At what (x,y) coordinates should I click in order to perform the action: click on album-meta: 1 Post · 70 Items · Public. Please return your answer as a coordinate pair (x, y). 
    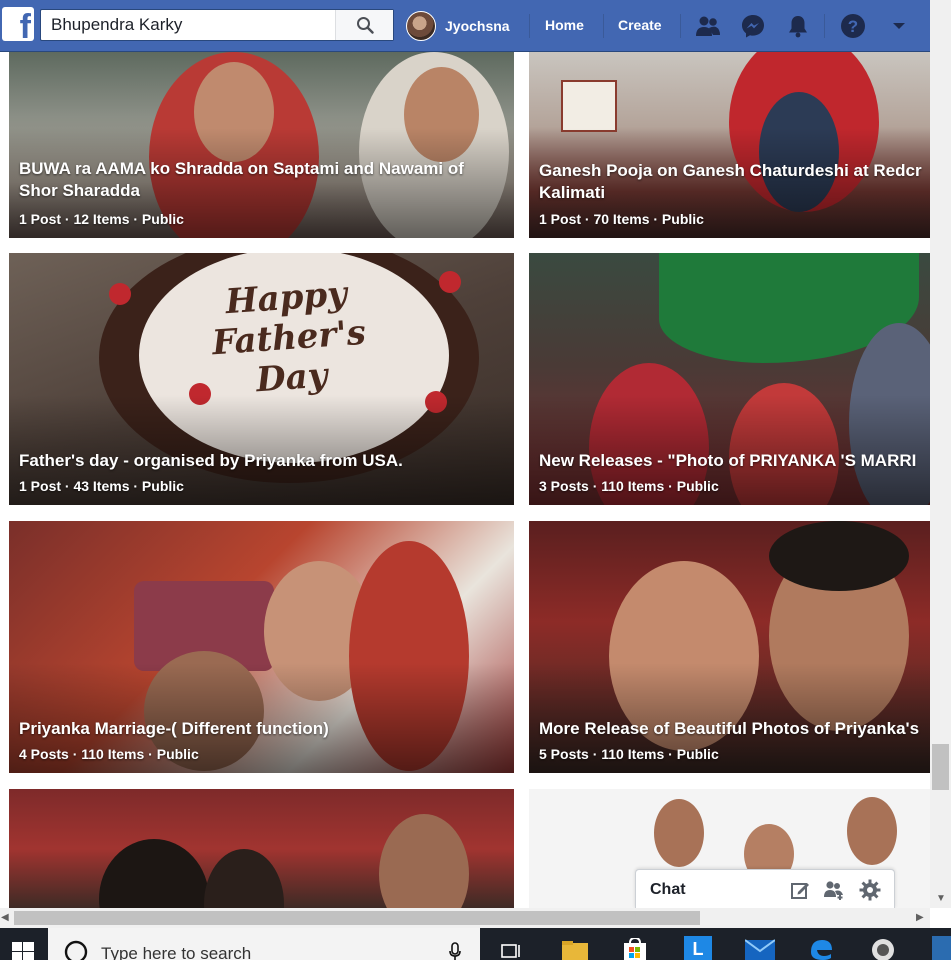
    Looking at the image, I should click on (621, 219).